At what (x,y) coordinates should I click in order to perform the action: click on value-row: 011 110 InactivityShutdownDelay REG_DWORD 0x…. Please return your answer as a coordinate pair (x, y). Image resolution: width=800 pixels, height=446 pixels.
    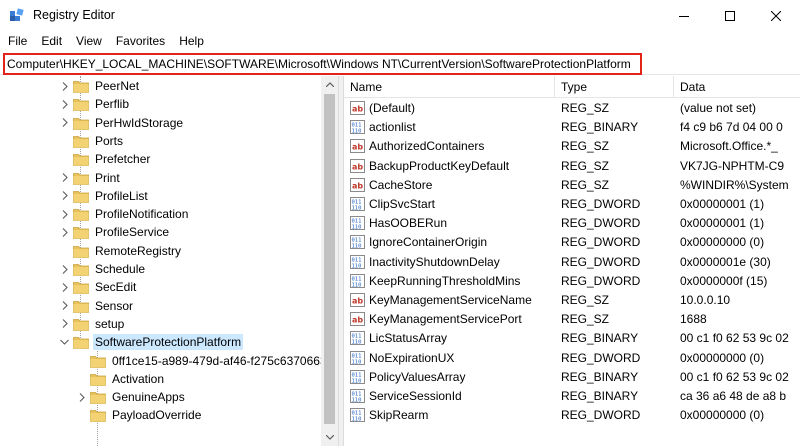
    Looking at the image, I should click on (572, 262).